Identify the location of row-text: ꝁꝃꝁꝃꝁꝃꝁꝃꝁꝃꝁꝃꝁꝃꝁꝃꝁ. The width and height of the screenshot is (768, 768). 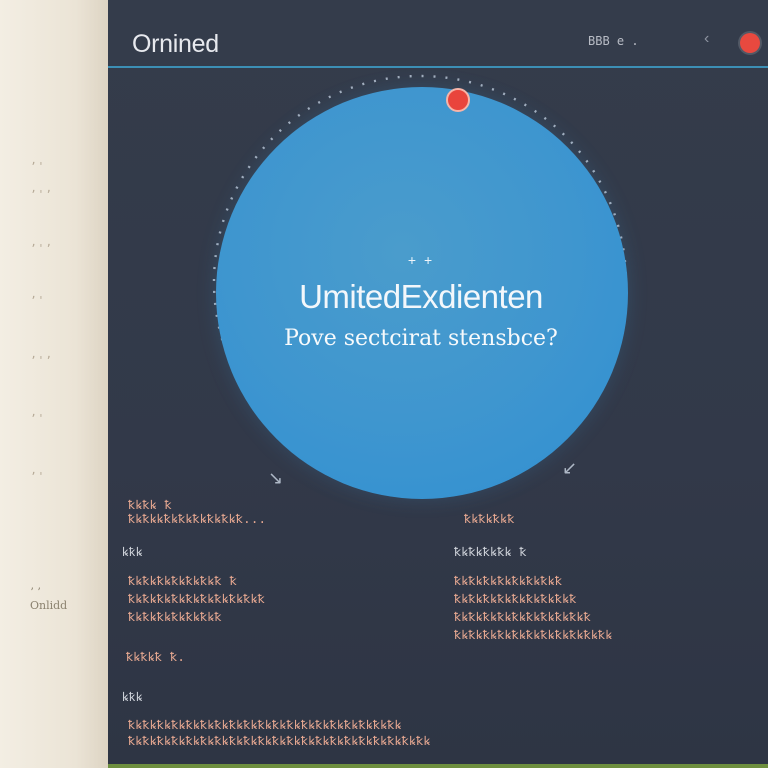
(515, 599).